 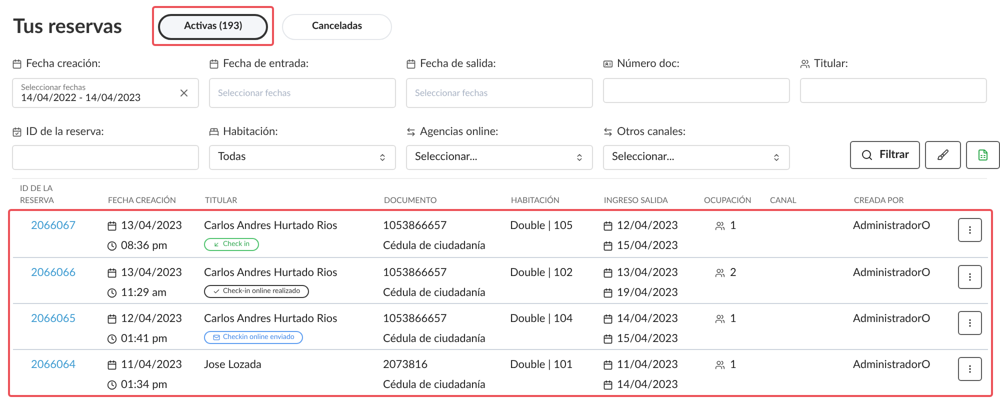 I want to click on page-title: Tus reservas, so click(x=67, y=26).